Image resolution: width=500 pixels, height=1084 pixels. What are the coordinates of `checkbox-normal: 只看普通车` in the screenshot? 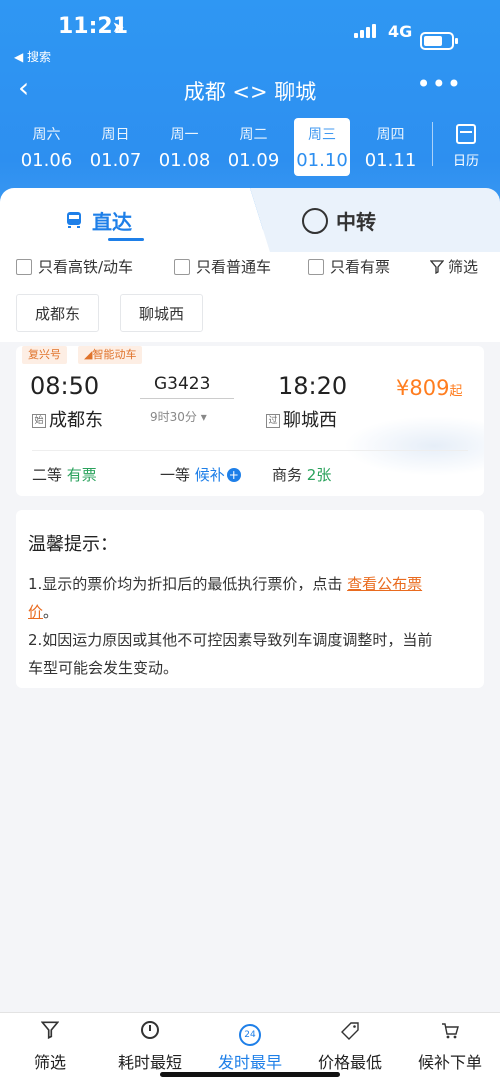 It's located at (222, 266).